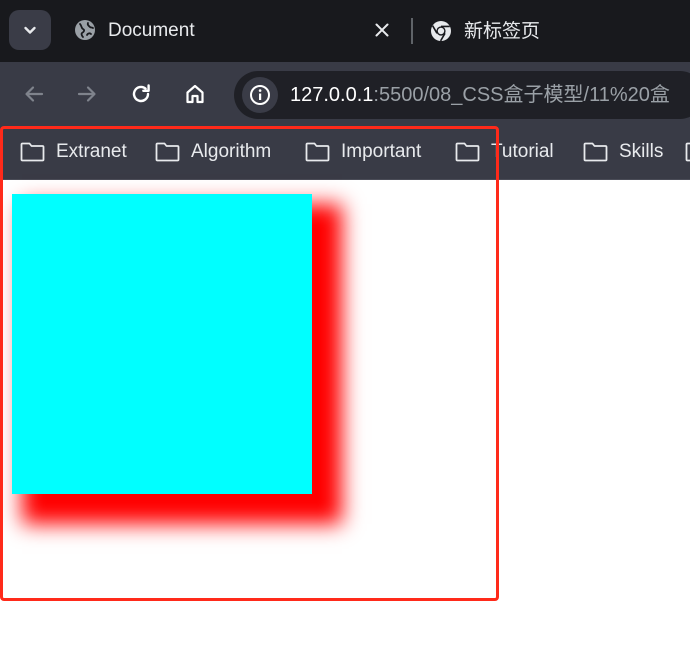 The height and width of the screenshot is (652, 690). I want to click on url-path: :5500/08_CSS盒子模型/11%20盒, so click(521, 95).